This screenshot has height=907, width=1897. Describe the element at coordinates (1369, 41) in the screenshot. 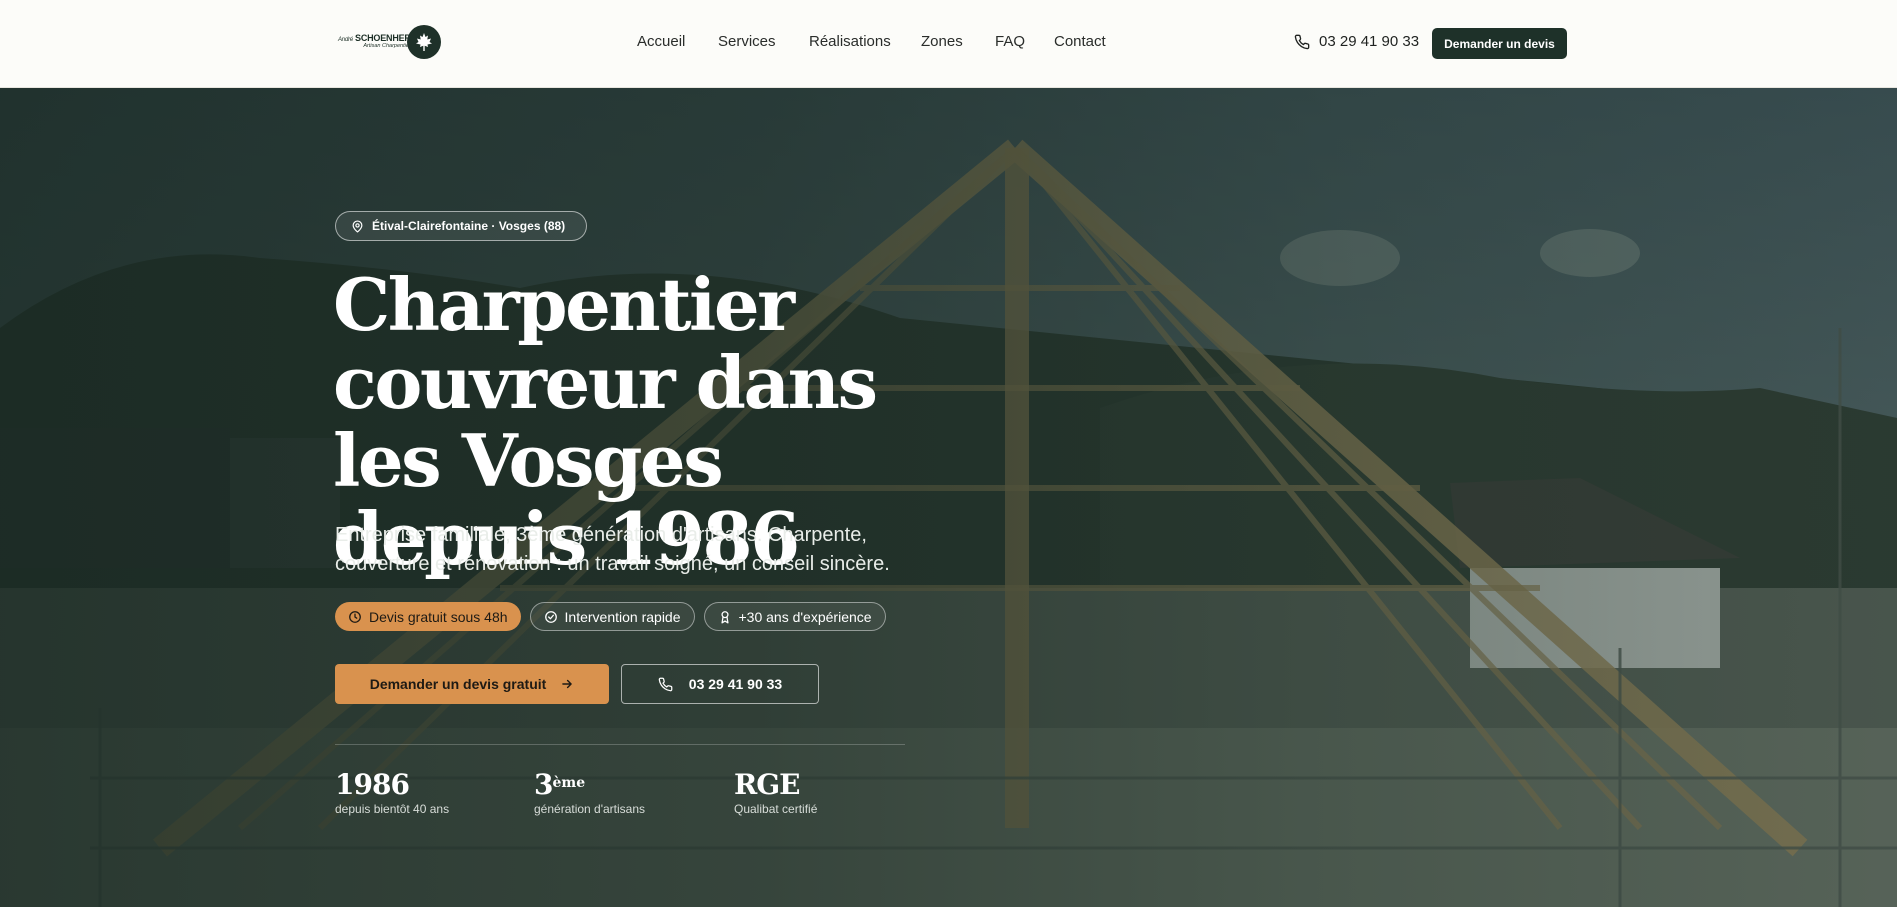

I see `header-phone-number: 03 29 41 90 33` at that location.